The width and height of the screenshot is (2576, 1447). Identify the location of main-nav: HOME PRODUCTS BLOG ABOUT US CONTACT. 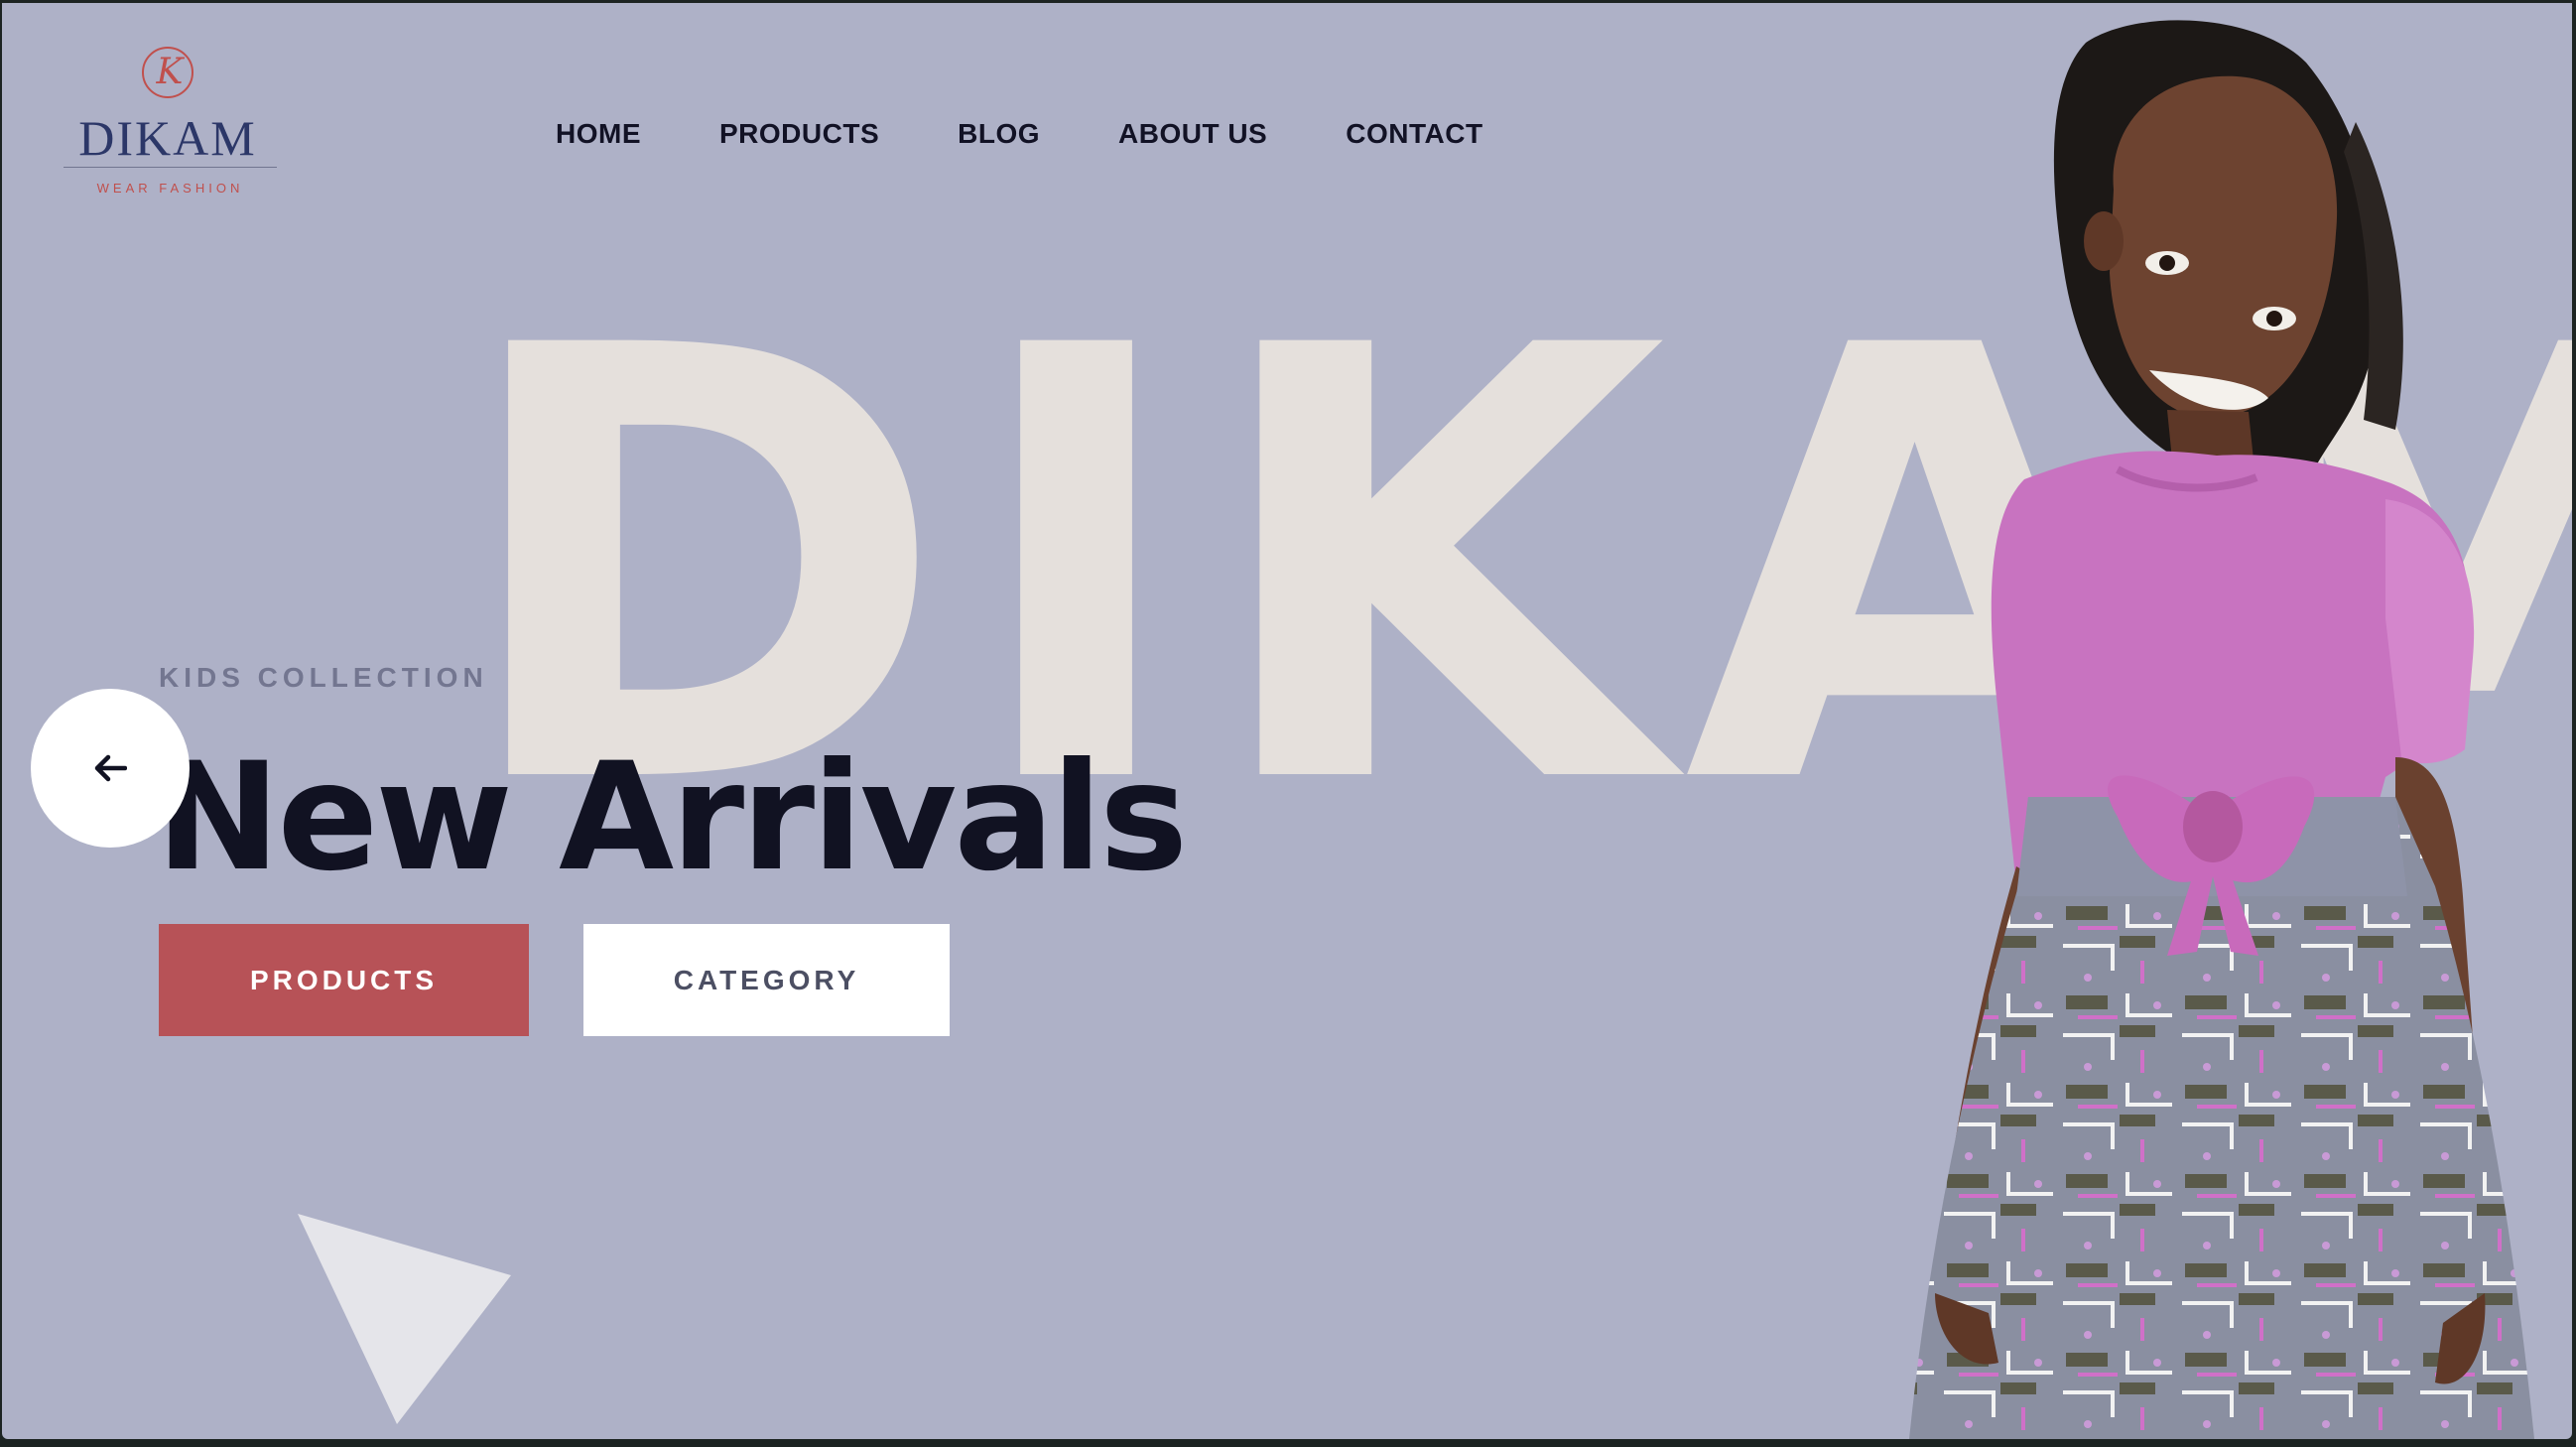
(1020, 134).